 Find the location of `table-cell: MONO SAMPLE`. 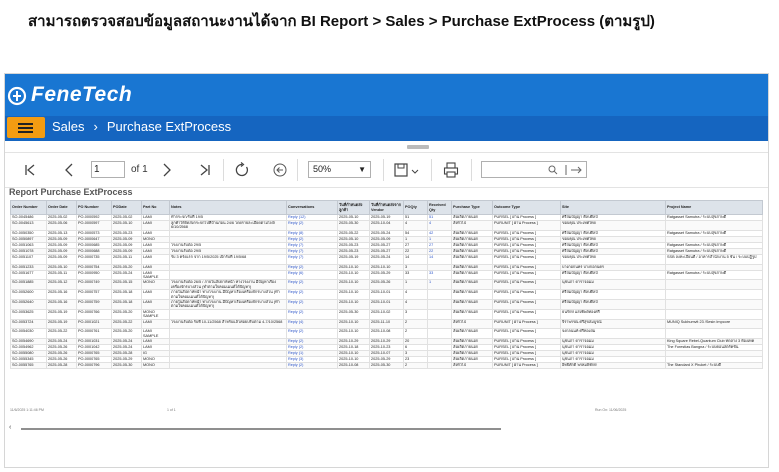

table-cell: MONO SAMPLE is located at coordinates (155, 314).